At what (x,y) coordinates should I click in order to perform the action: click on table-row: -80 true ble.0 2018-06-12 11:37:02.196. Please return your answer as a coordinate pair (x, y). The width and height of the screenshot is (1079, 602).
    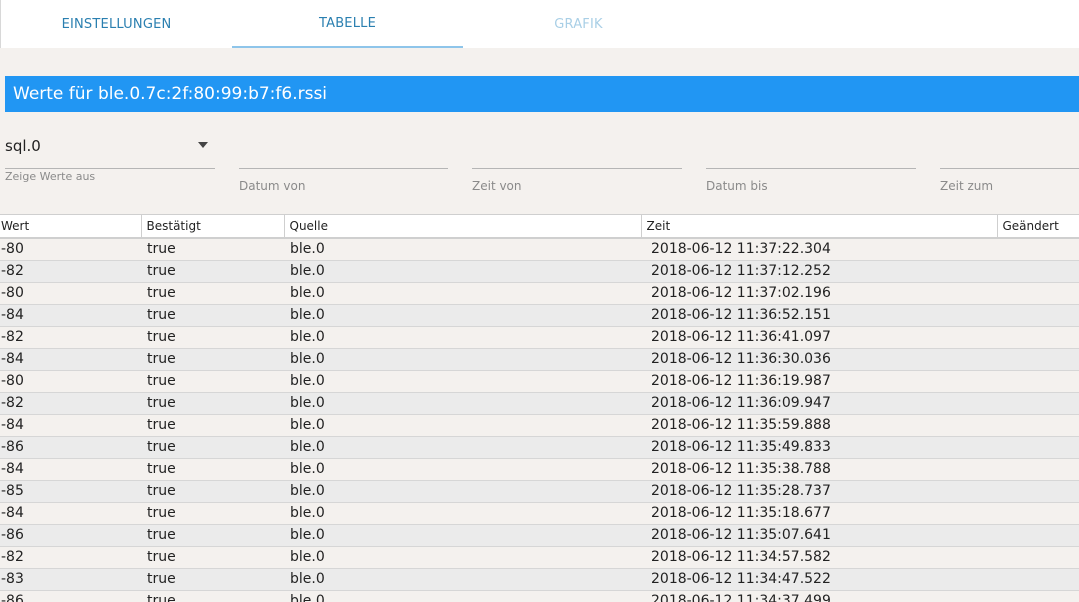
    Looking at the image, I should click on (539, 293).